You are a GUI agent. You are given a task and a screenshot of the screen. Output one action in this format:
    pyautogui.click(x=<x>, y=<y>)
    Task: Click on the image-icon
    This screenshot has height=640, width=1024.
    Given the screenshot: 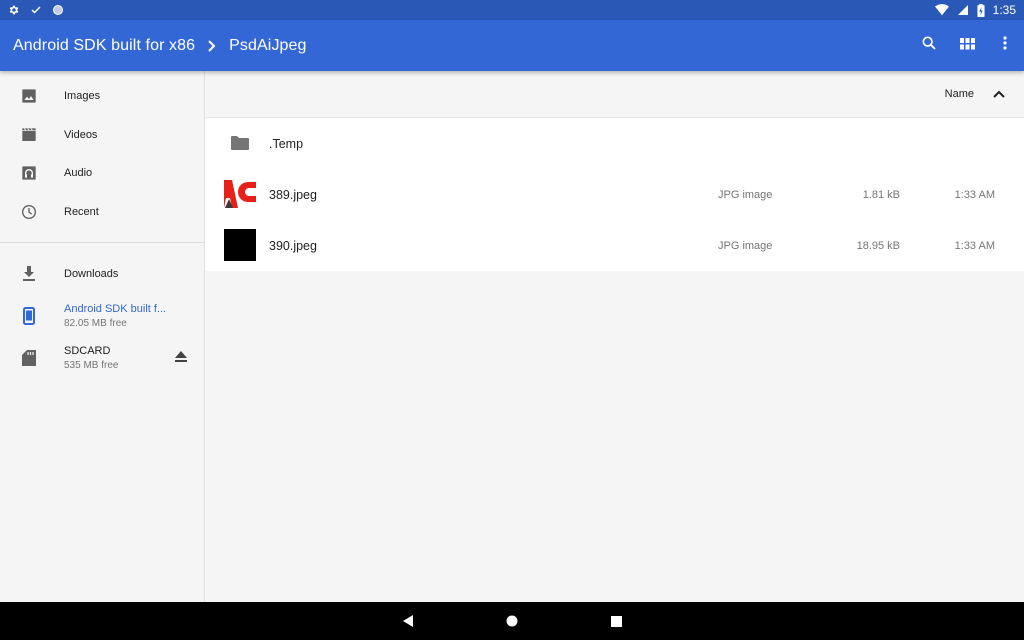 What is the action you would take?
    pyautogui.click(x=29, y=96)
    